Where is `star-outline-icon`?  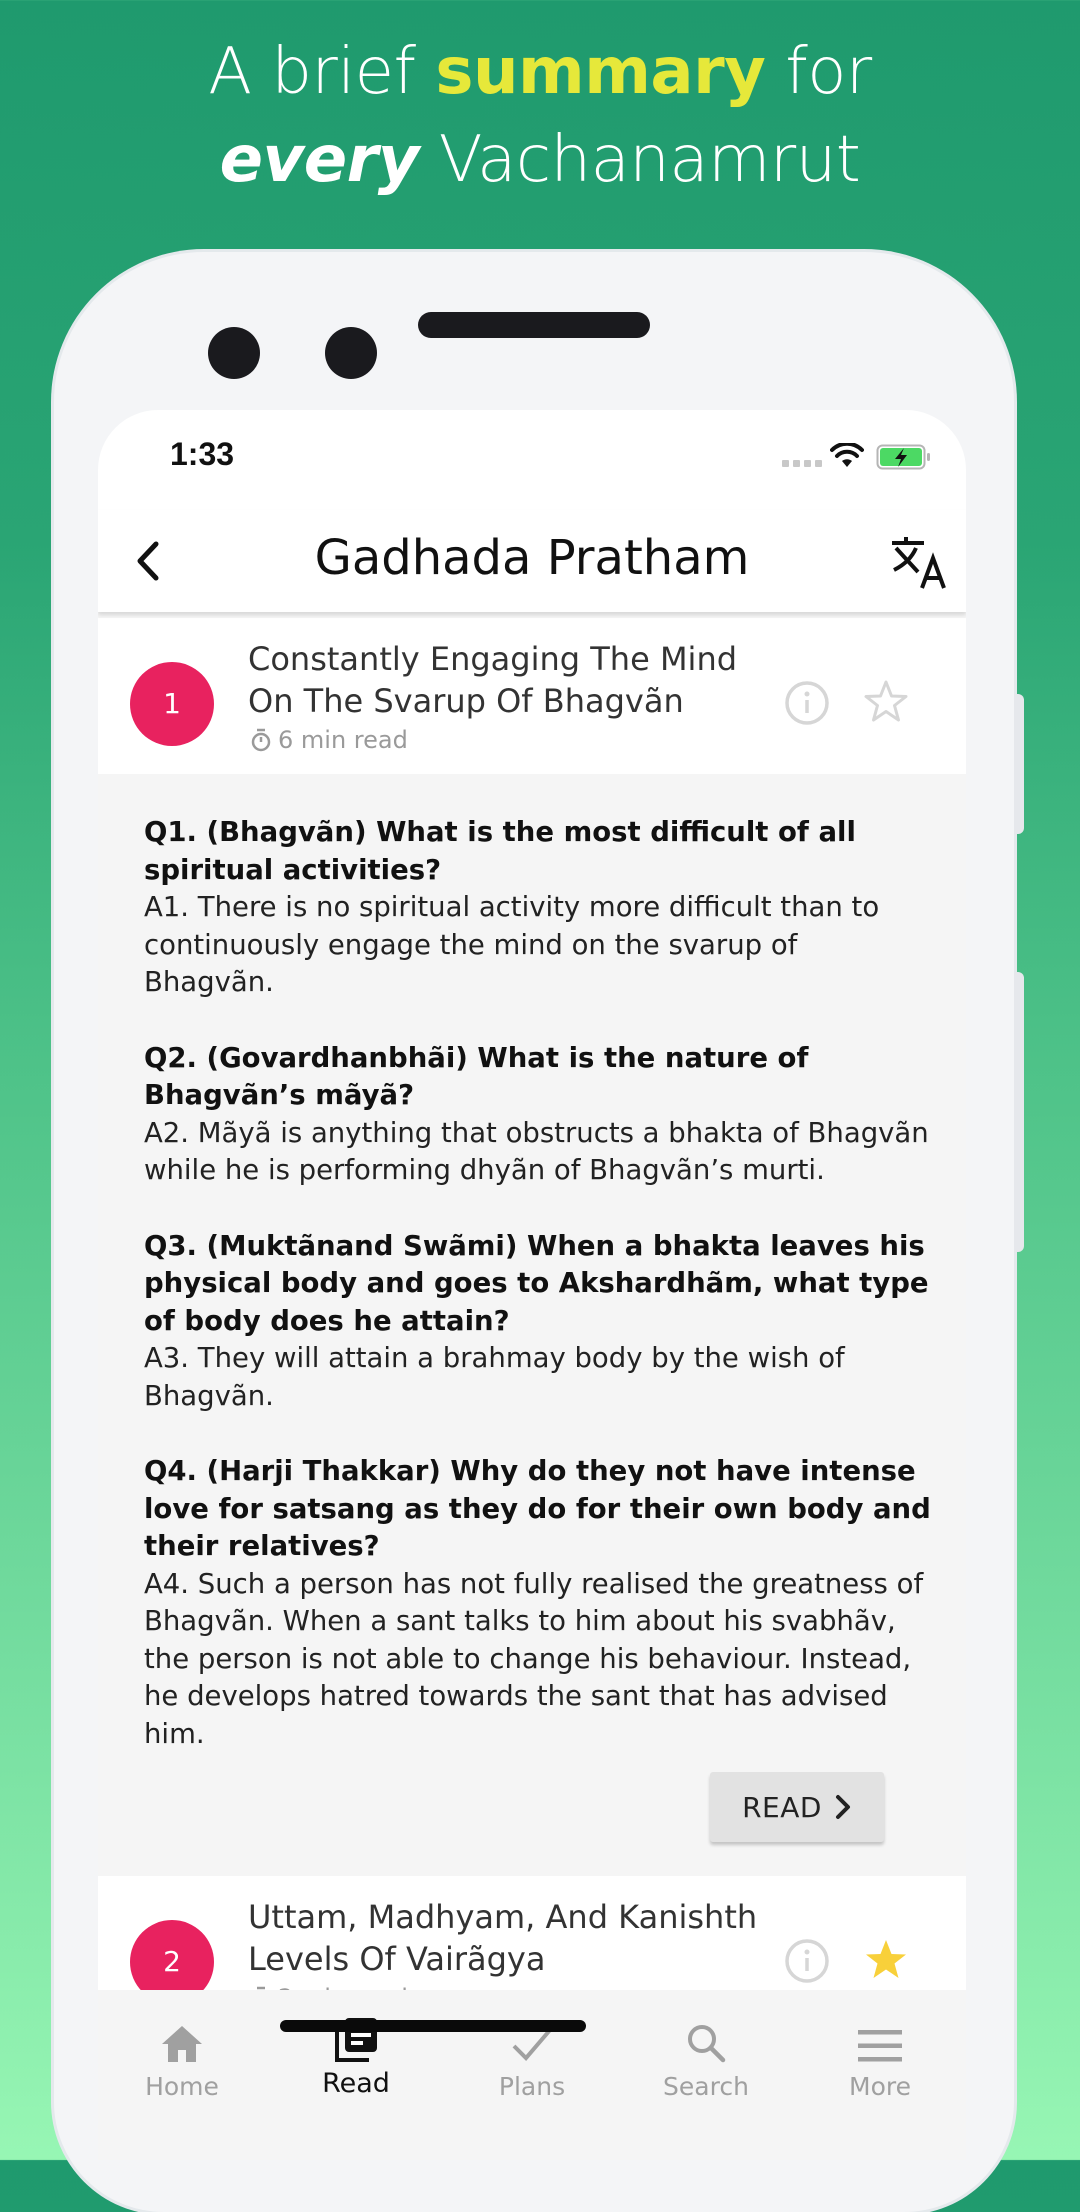
star-outline-icon is located at coordinates (886, 702).